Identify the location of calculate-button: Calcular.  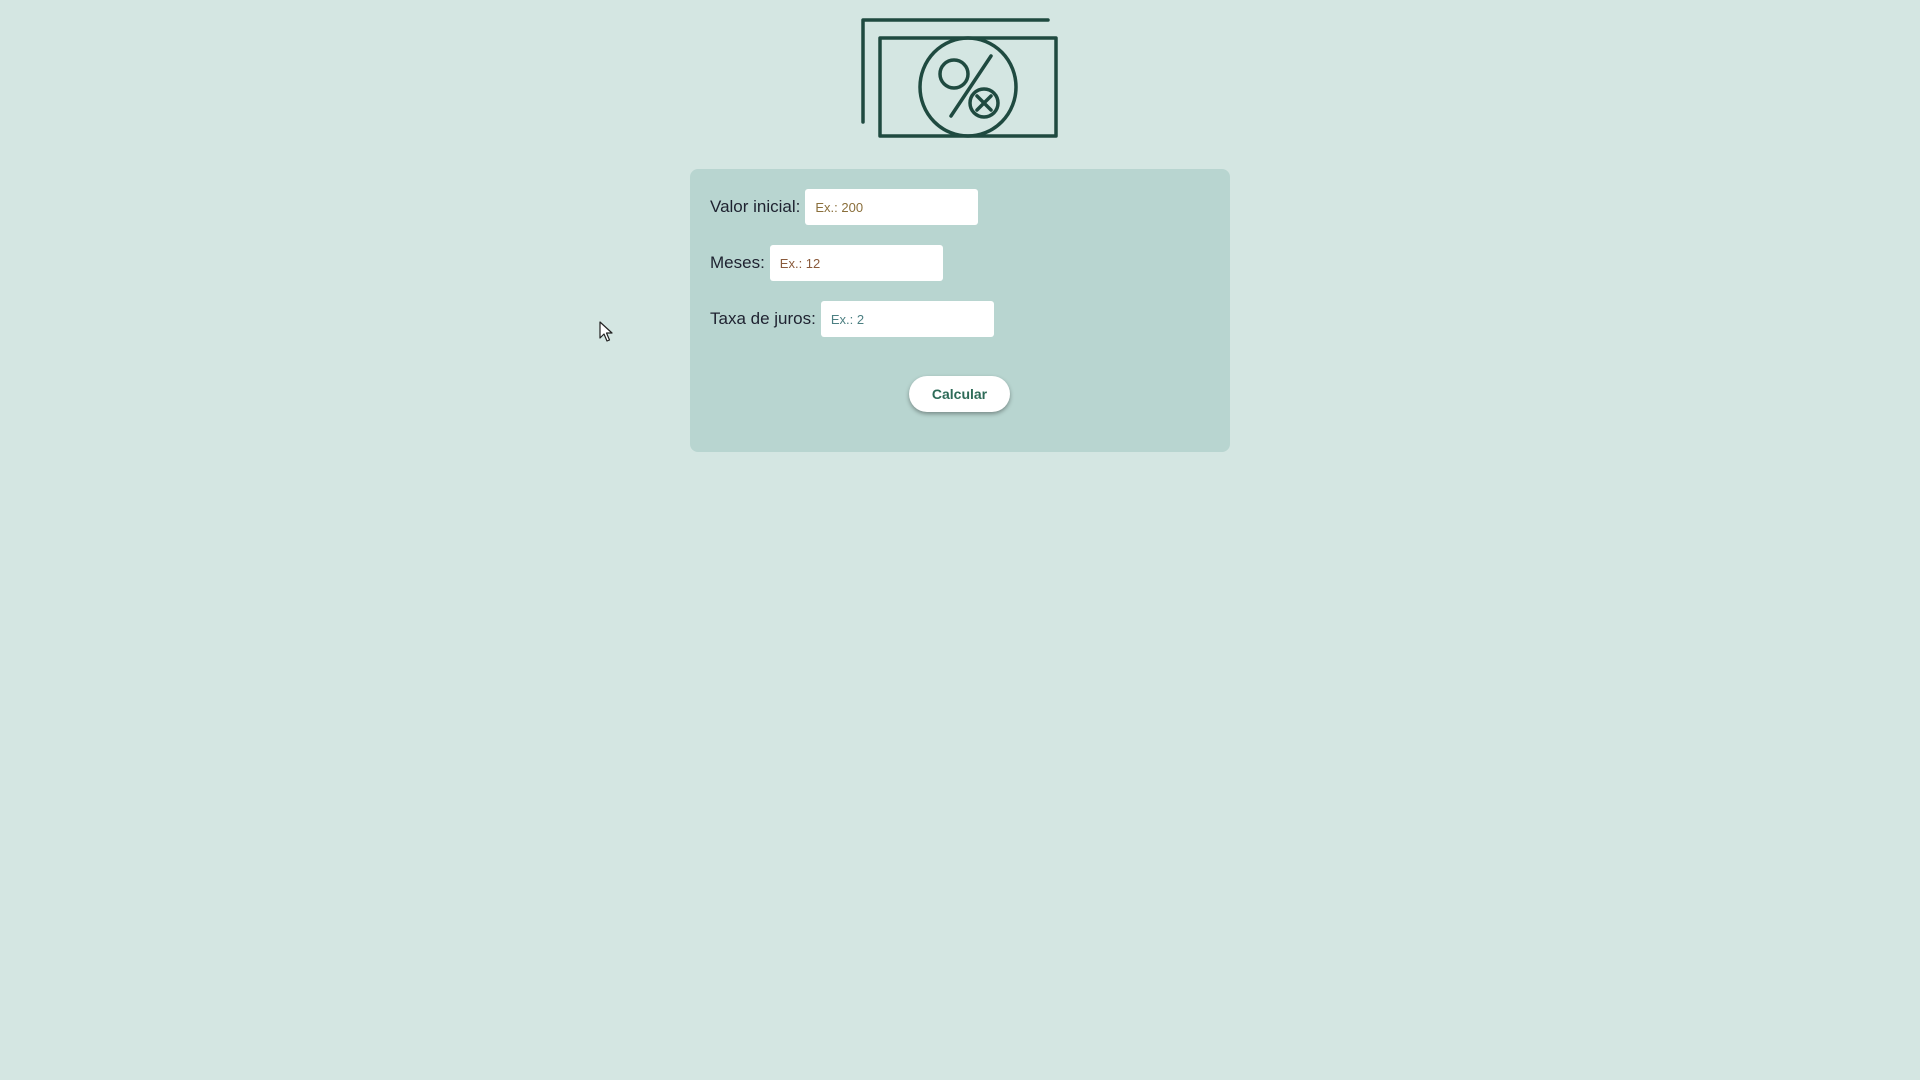
(959, 394).